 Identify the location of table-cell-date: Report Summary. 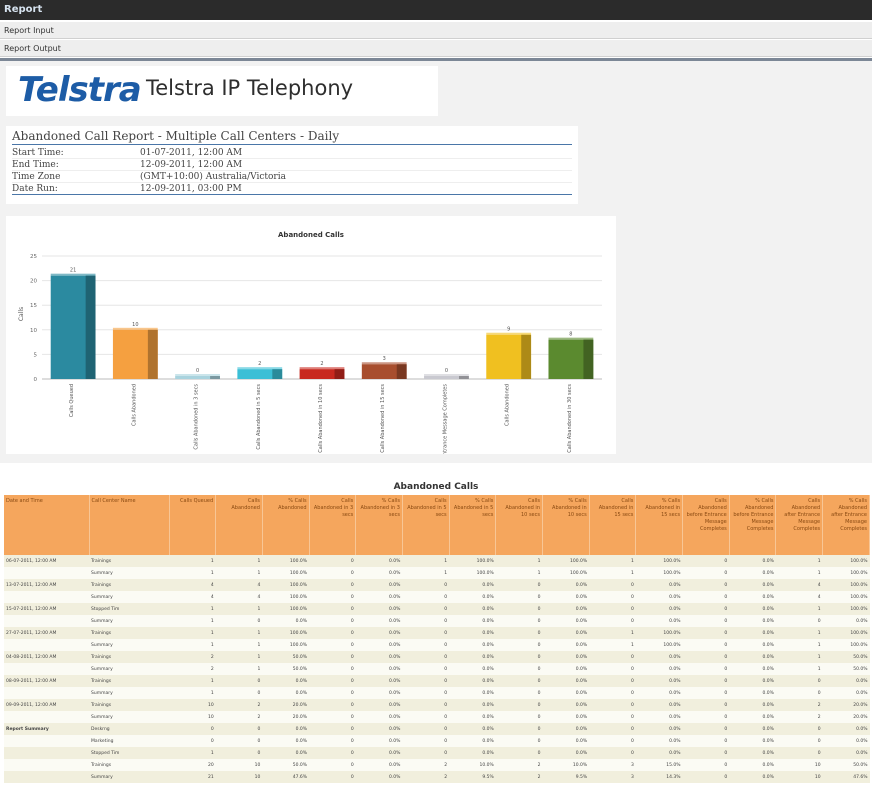
(46, 729).